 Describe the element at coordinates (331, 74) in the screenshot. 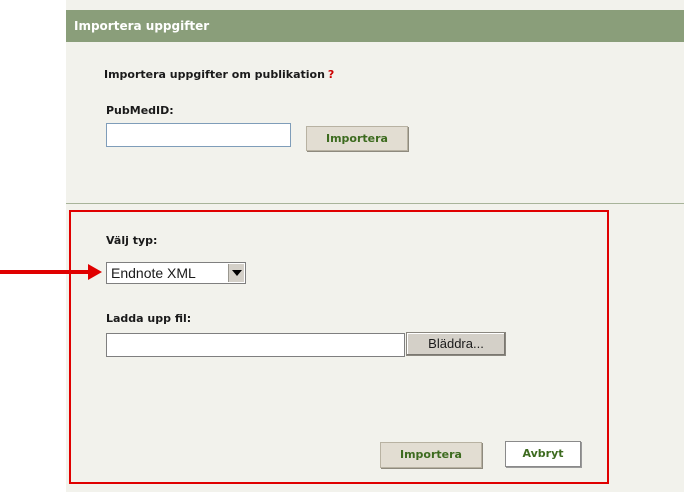

I see `help-icon: ?` at that location.